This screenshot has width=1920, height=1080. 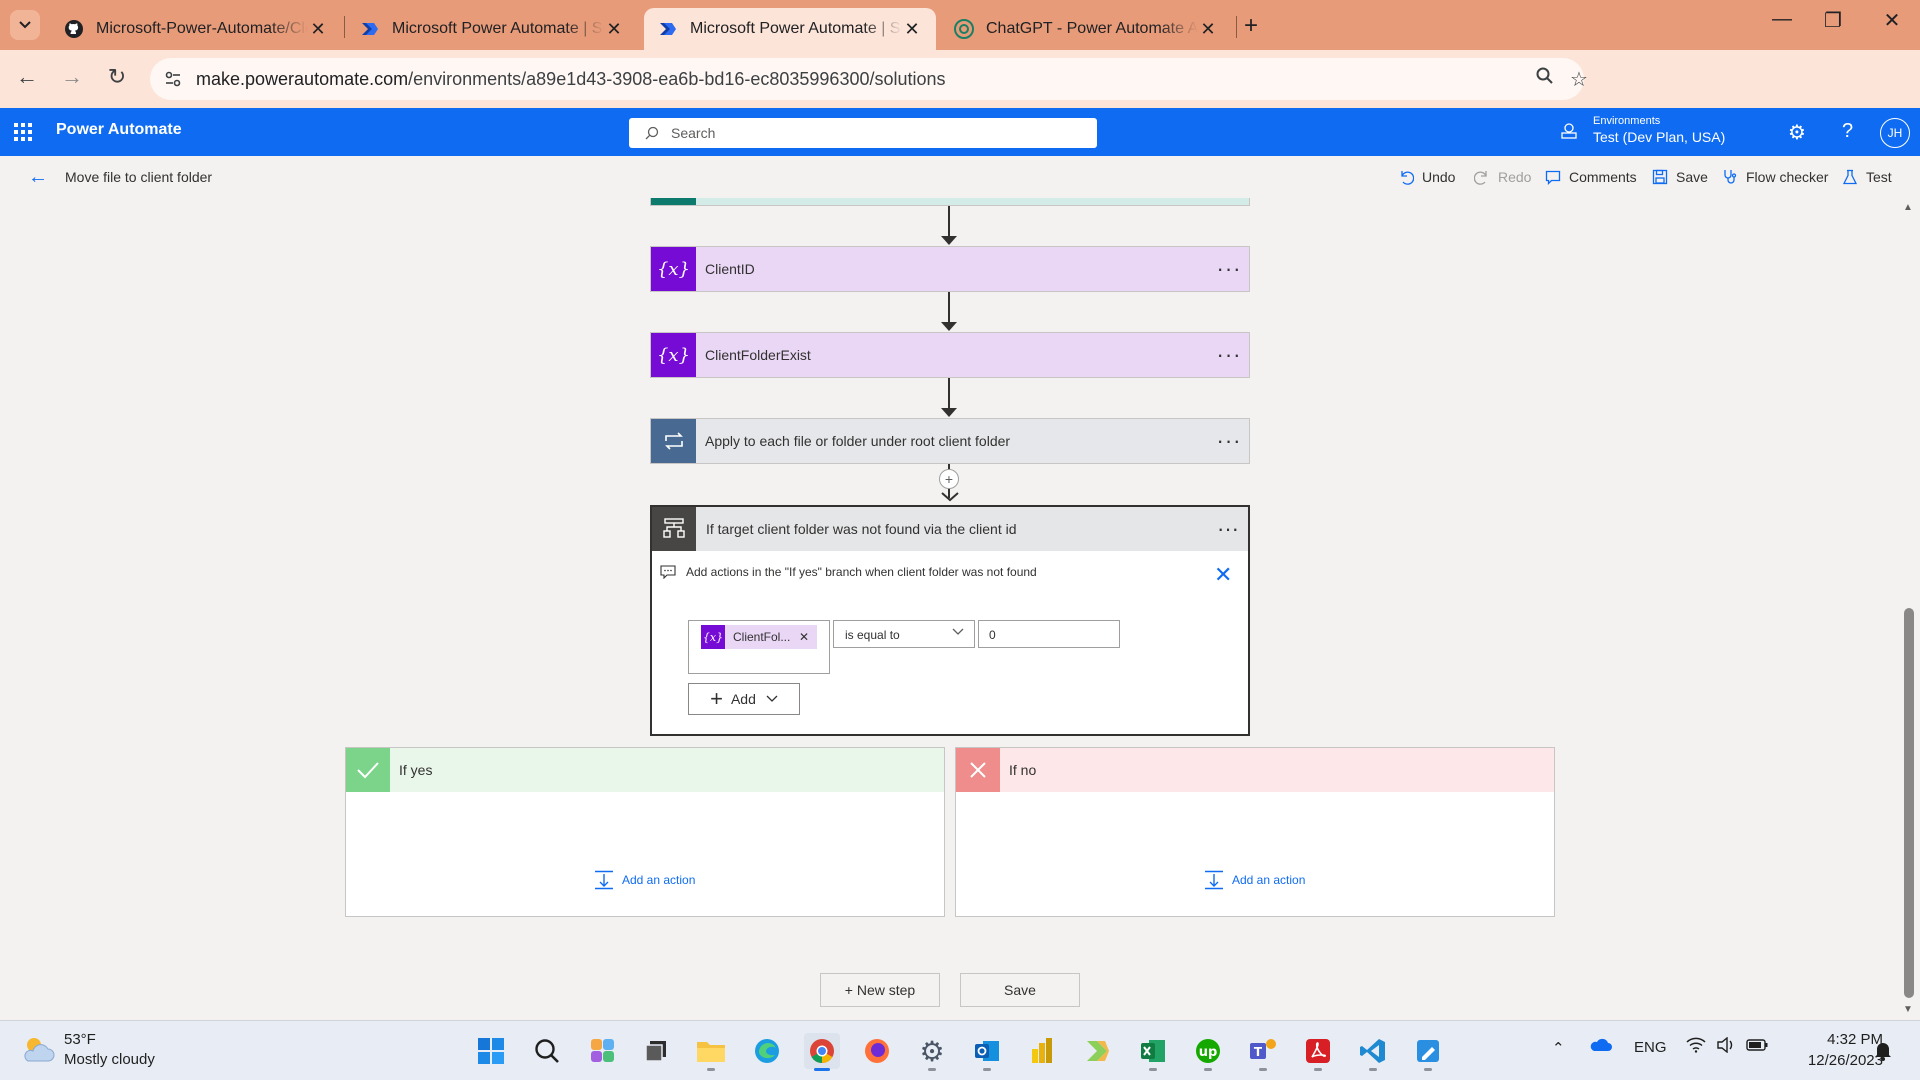 What do you see at coordinates (863, 133) in the screenshot?
I see `search-input: Search` at bounding box center [863, 133].